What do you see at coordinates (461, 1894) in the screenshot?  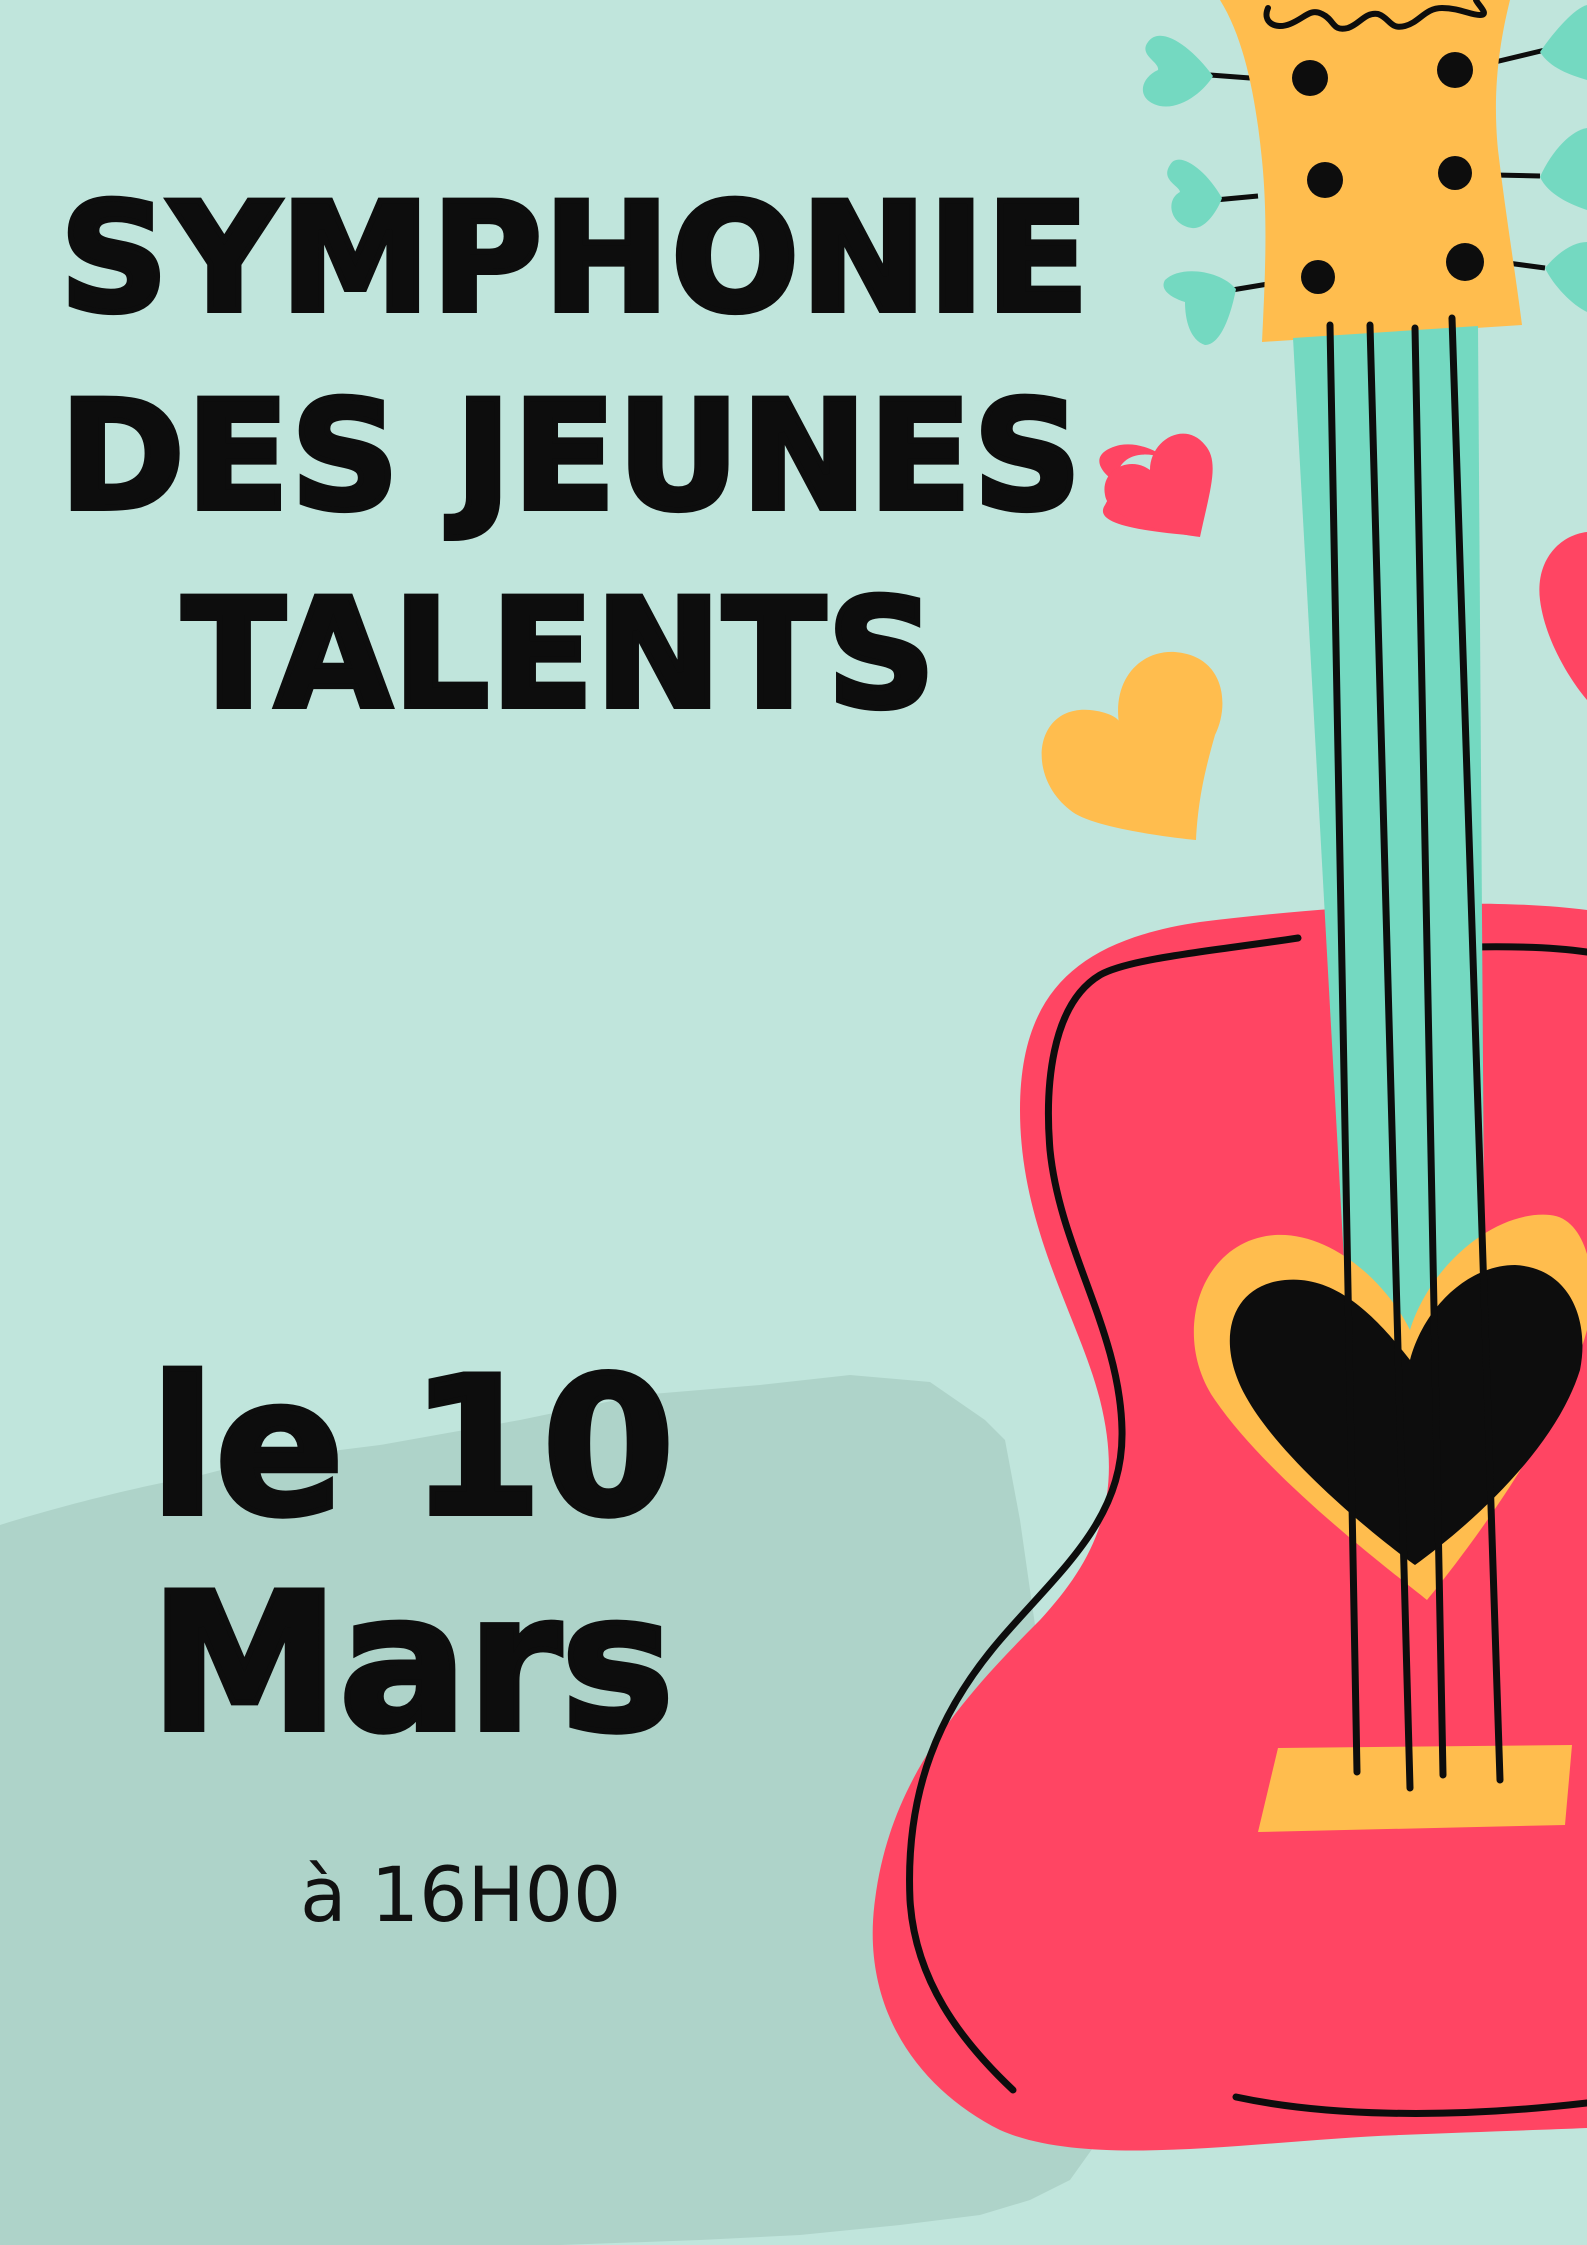 I see `event-time: à 16H00` at bounding box center [461, 1894].